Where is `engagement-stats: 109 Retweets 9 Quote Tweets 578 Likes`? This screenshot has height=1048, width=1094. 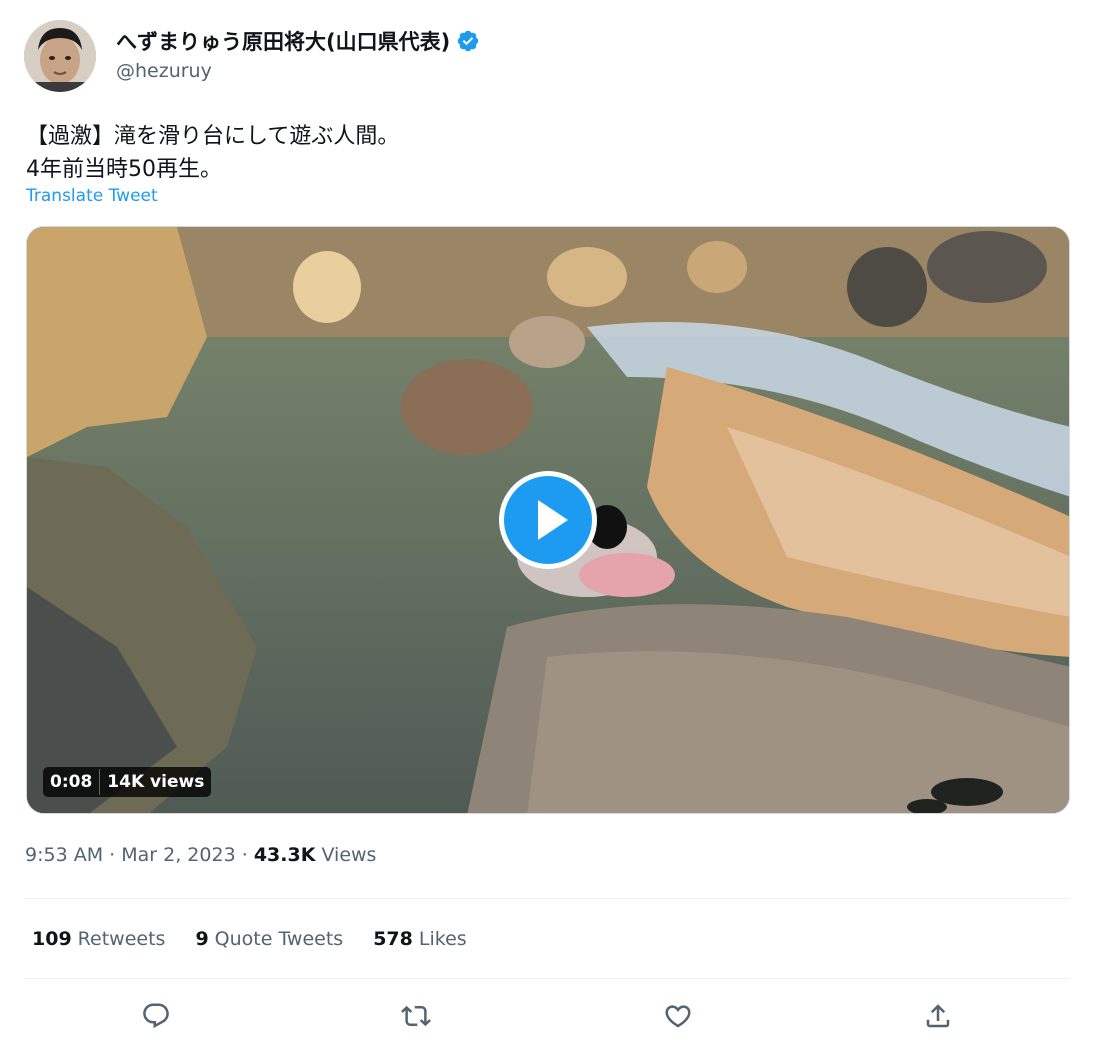
engagement-stats: 109 Retweets 9 Quote Tweets 578 Likes is located at coordinates (249, 939).